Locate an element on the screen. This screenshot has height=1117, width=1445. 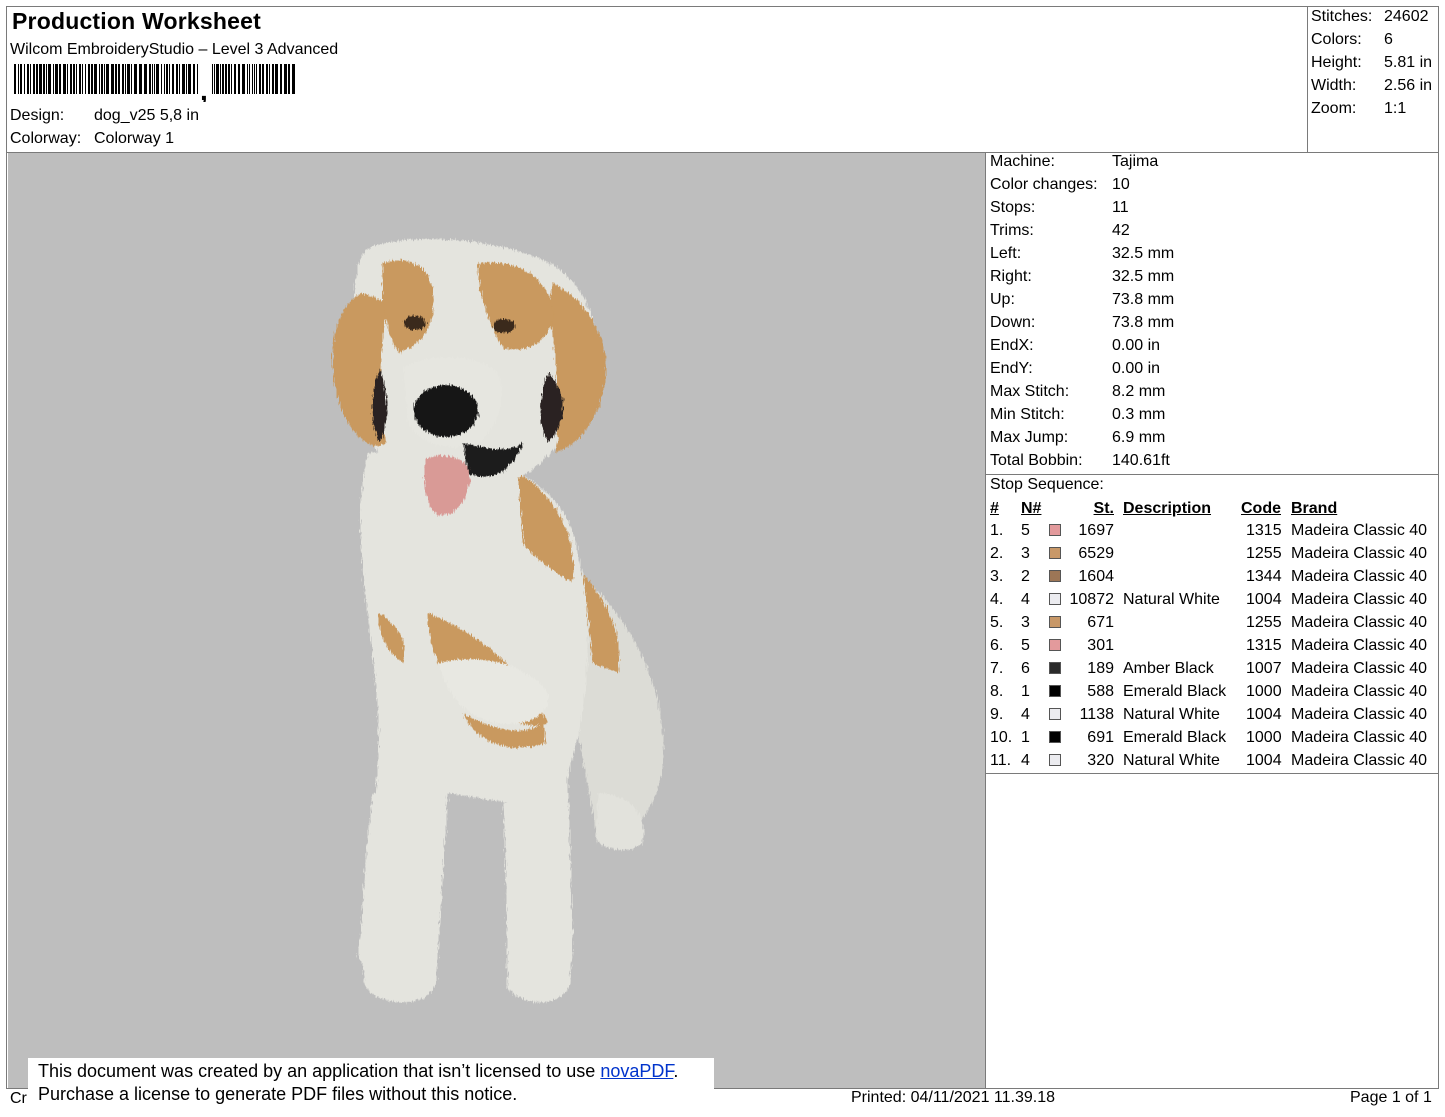
row-code: 1344 is located at coordinates (1264, 576).